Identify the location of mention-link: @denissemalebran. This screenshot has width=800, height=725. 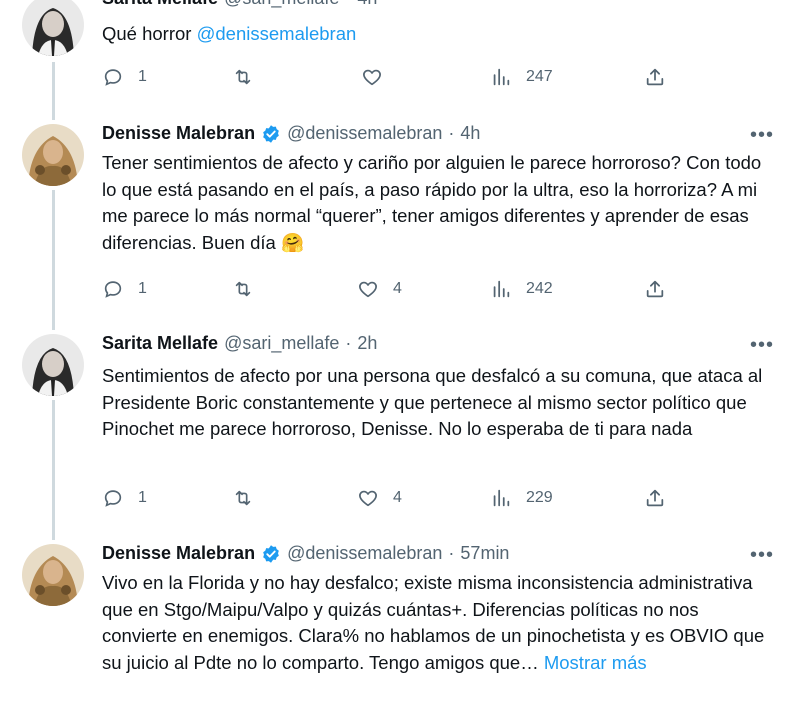
(277, 33).